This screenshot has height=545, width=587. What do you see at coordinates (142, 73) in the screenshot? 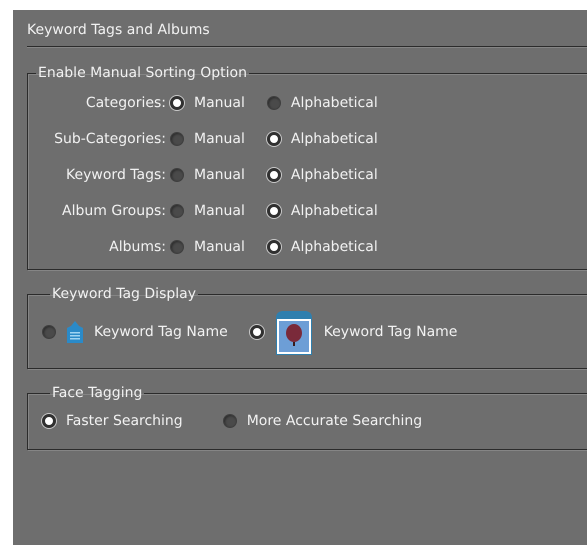
I see `group-legend: Enable Manual Sorting Option` at bounding box center [142, 73].